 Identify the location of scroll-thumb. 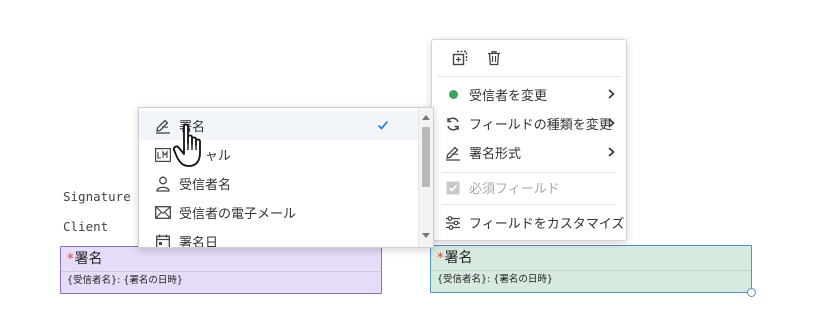
(426, 157).